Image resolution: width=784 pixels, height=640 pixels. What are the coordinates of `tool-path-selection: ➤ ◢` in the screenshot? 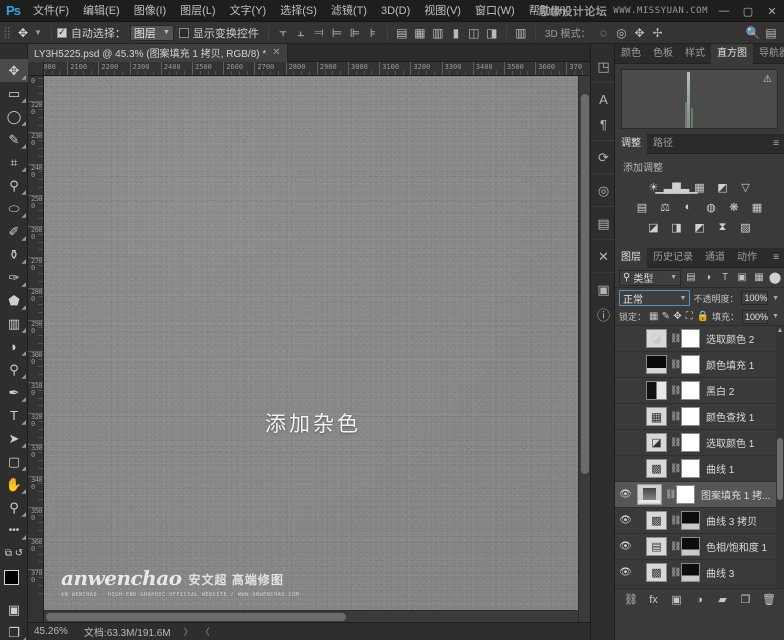 It's located at (14, 438).